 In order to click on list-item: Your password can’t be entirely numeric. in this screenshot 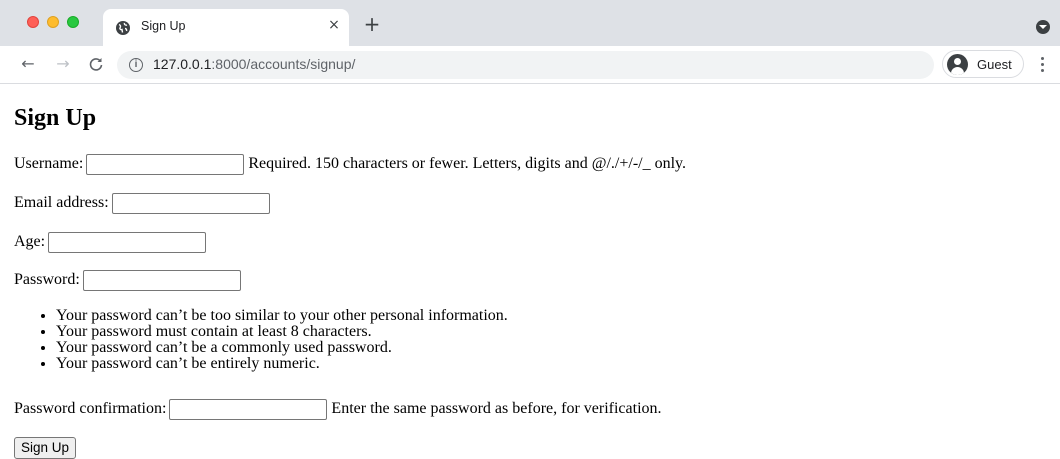, I will do `click(282, 364)`.